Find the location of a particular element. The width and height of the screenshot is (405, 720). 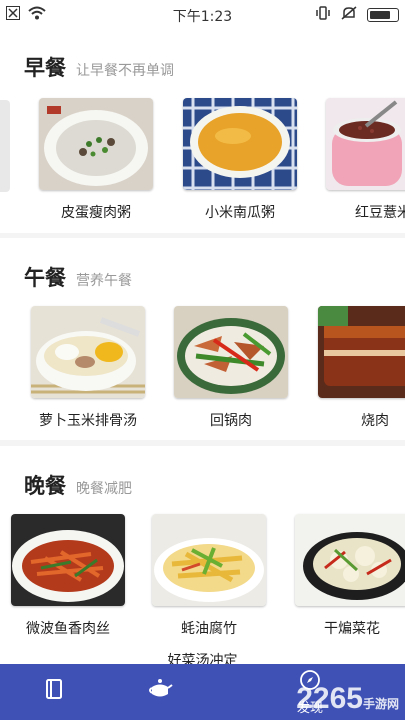

teapot-icon is located at coordinates (160, 691).